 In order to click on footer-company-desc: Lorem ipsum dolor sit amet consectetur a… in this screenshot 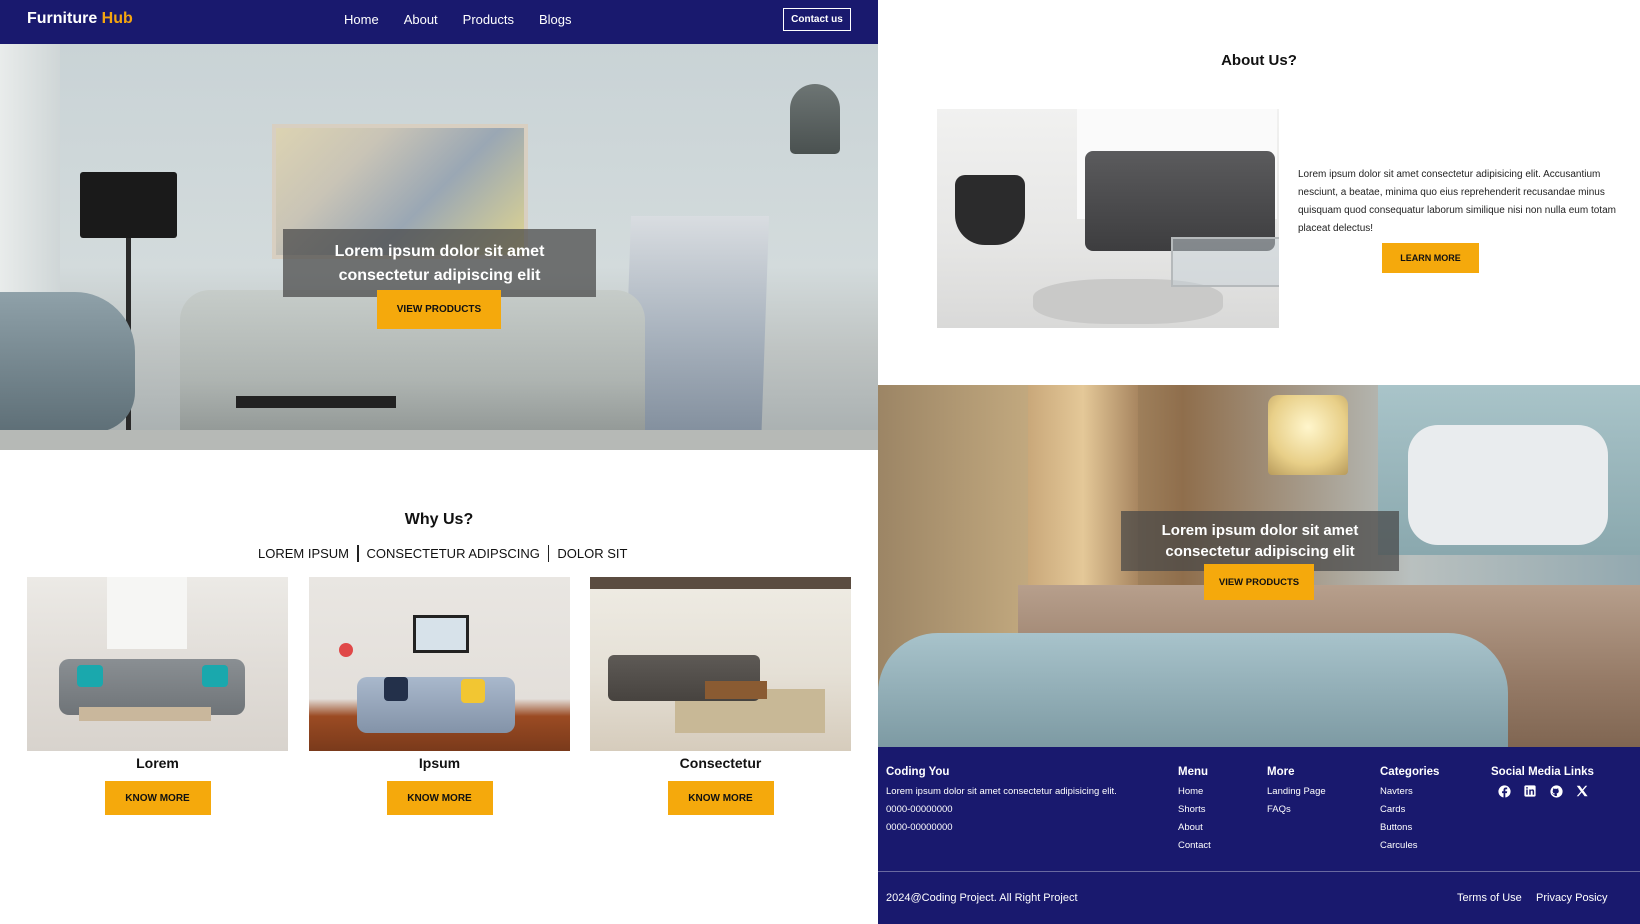, I will do `click(1001, 791)`.